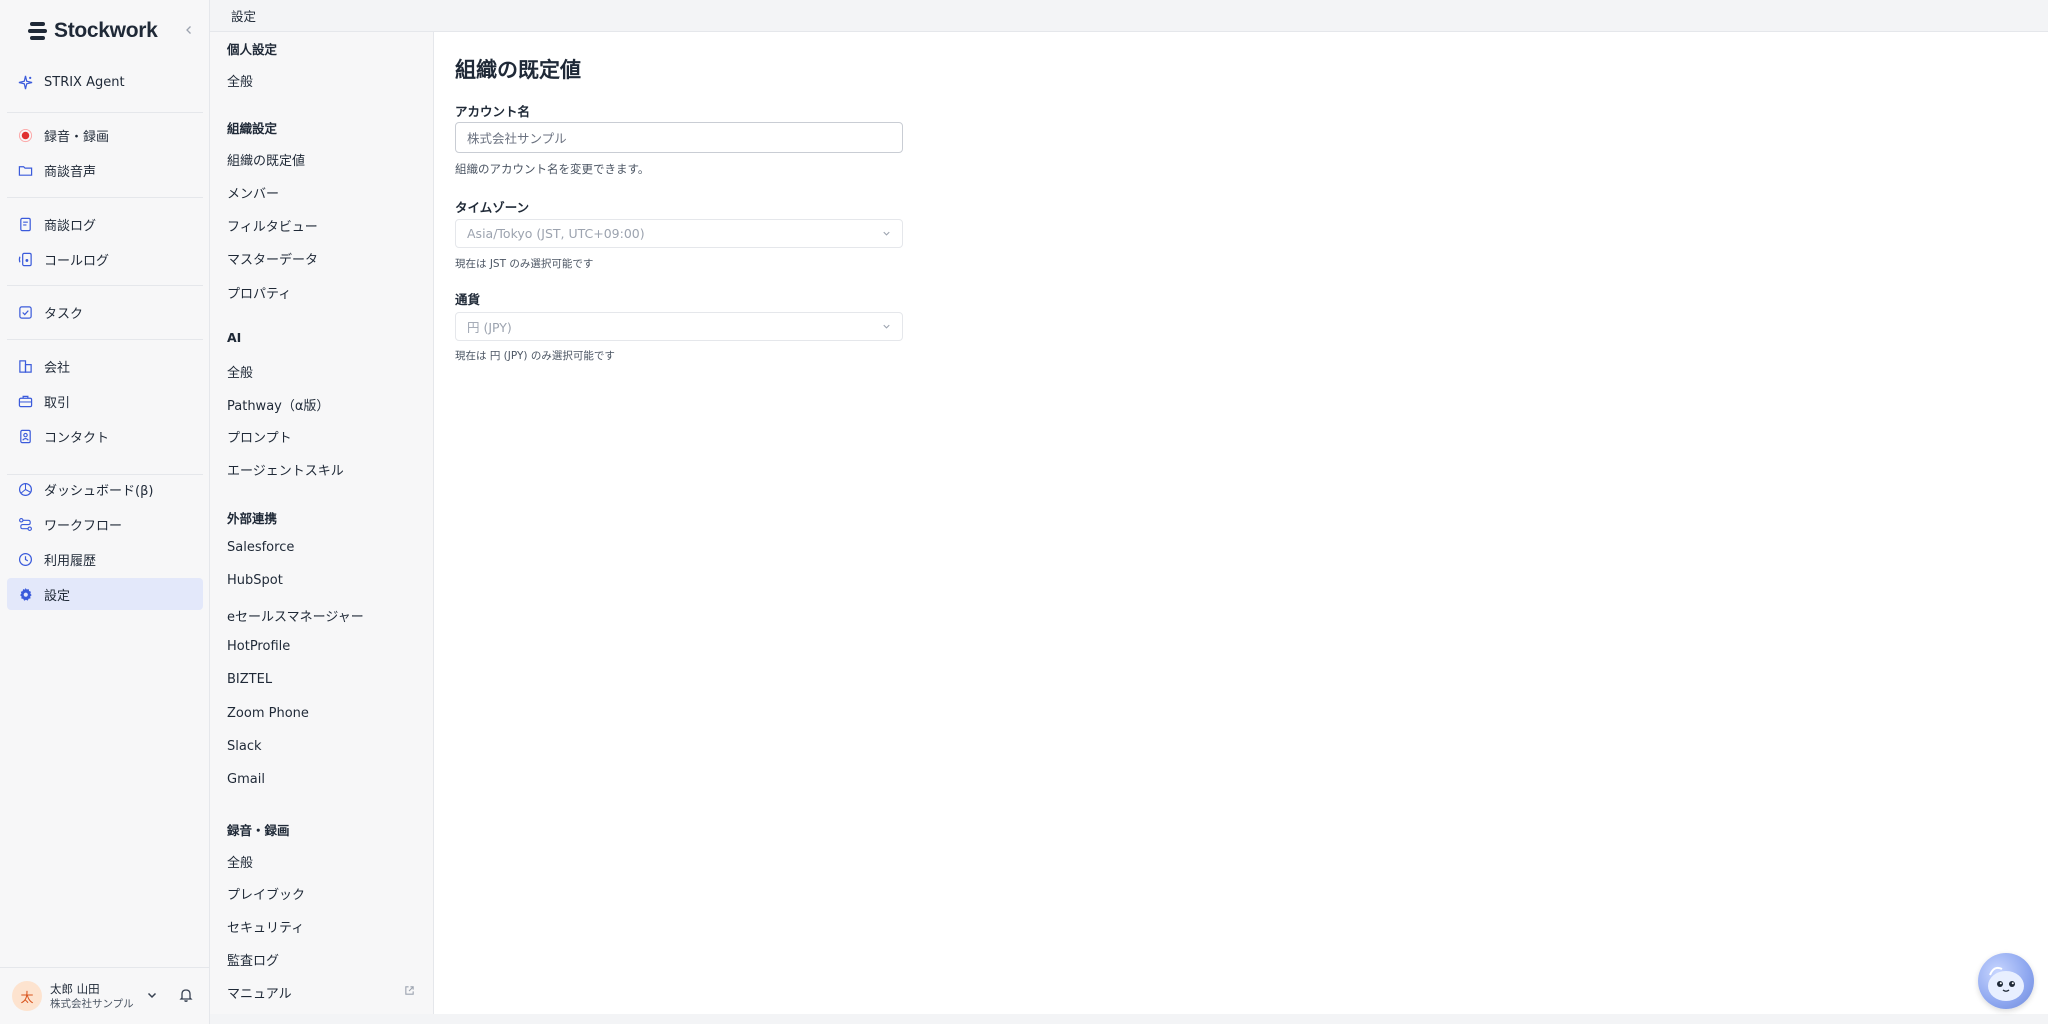 The image size is (2048, 1024). What do you see at coordinates (552, 169) in the screenshot?
I see `account-name-help: 組織のアカウント名を変更できます。` at bounding box center [552, 169].